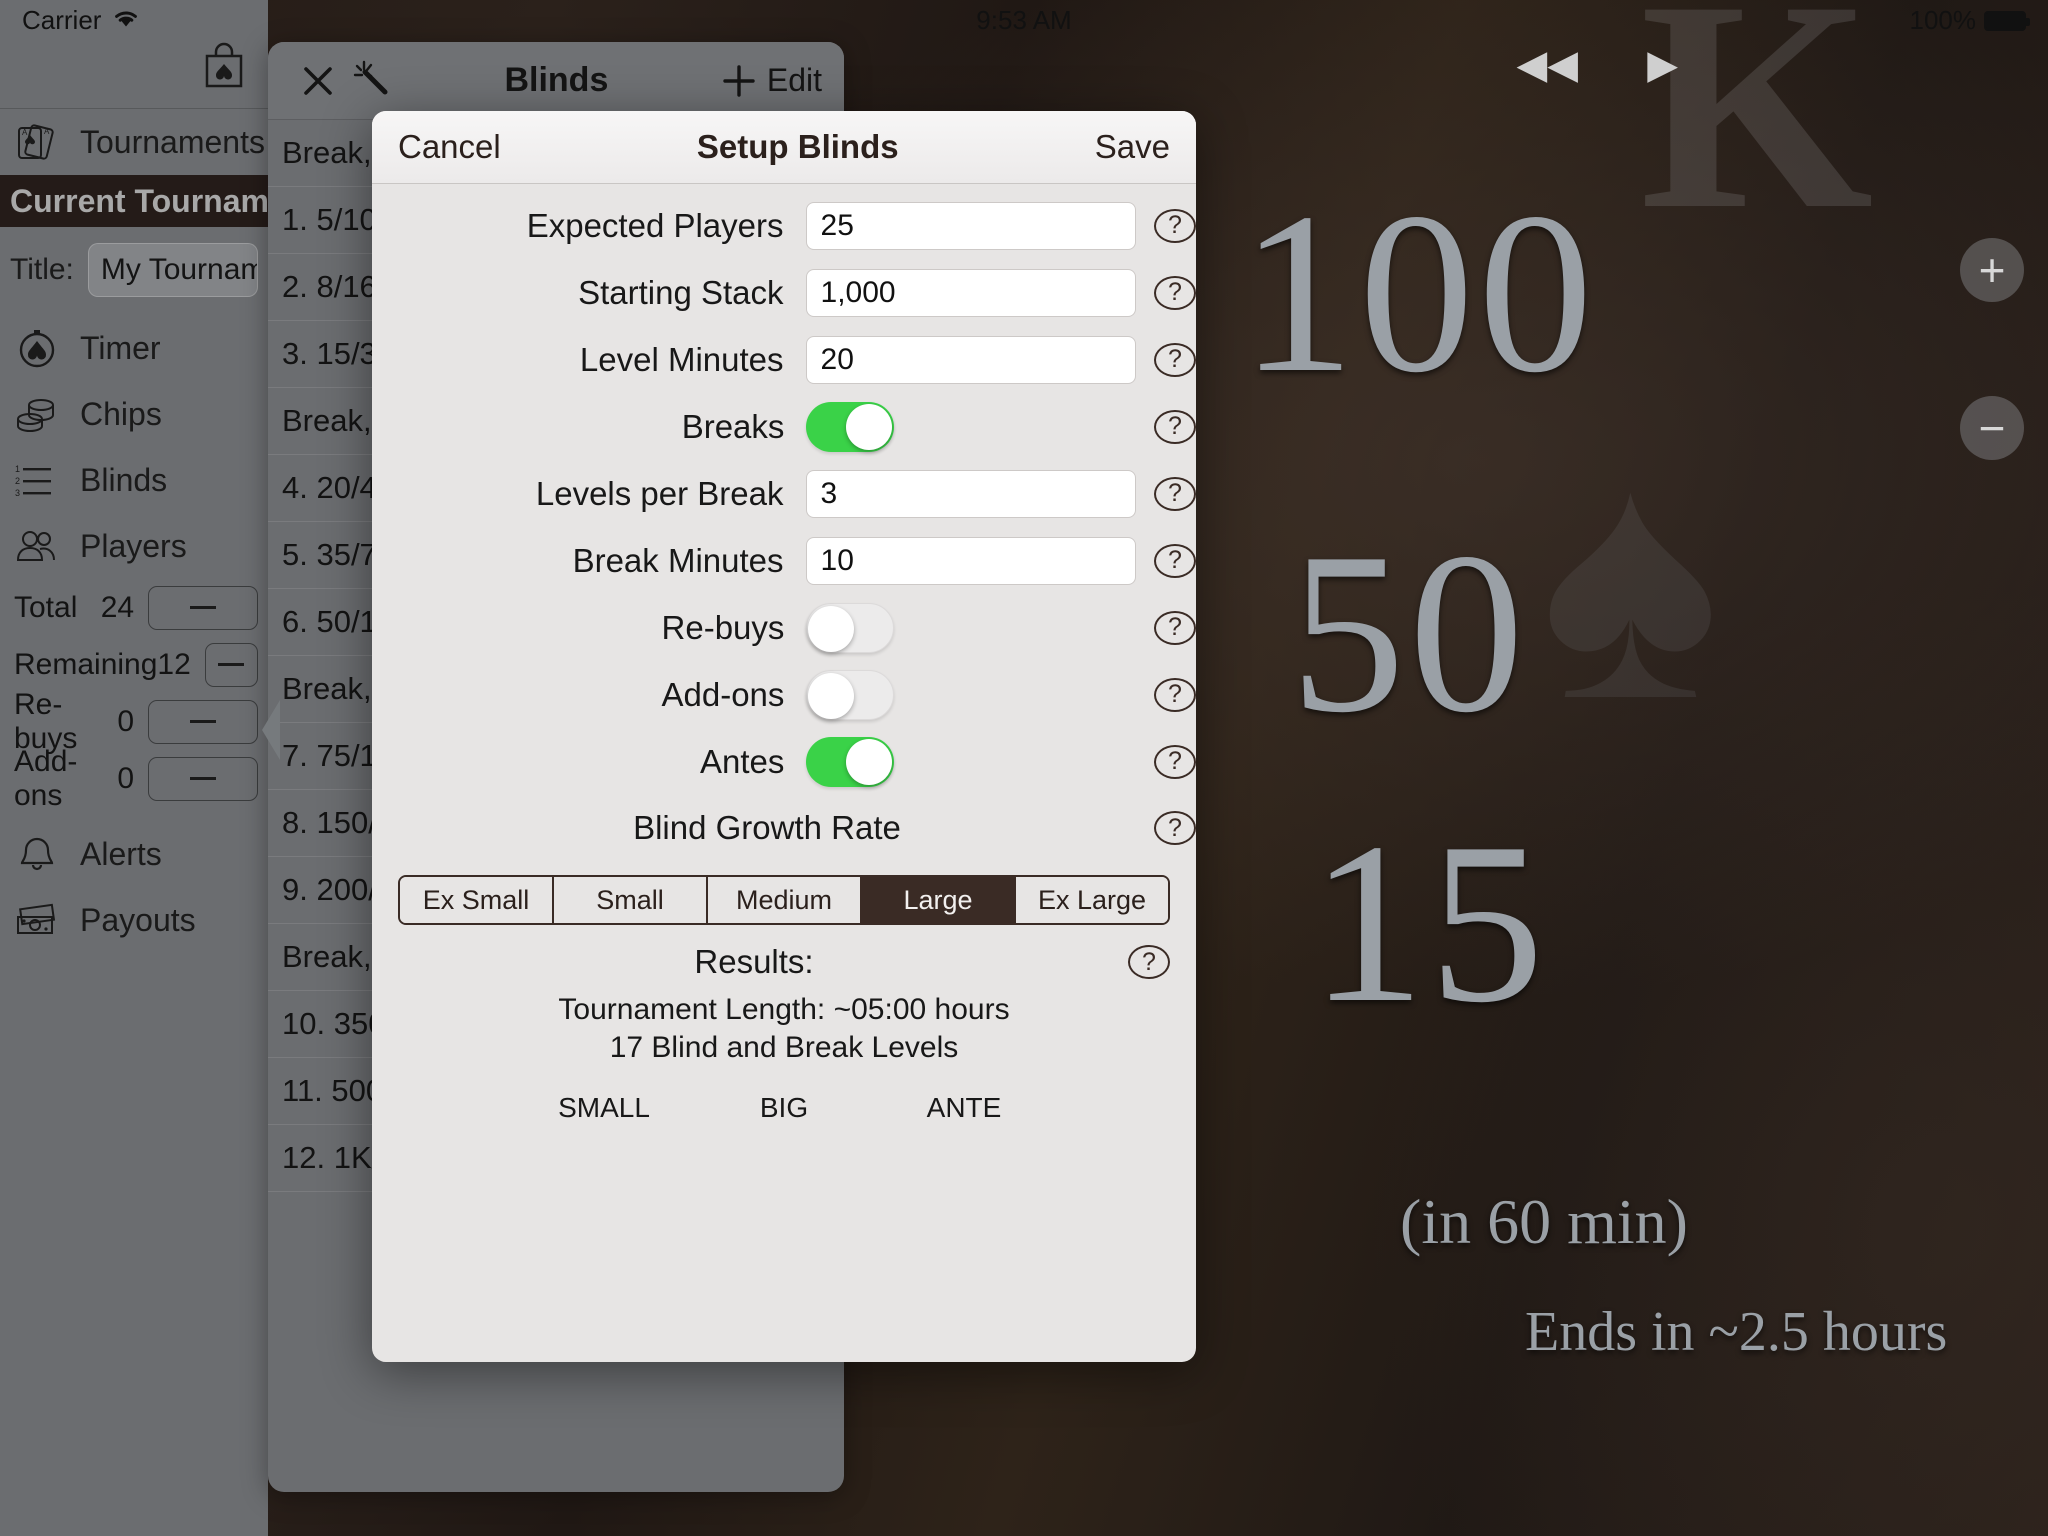 This screenshot has width=2048, height=1536. Describe the element at coordinates (477, 900) in the screenshot. I see `segment-ex-small: Ex Small` at that location.